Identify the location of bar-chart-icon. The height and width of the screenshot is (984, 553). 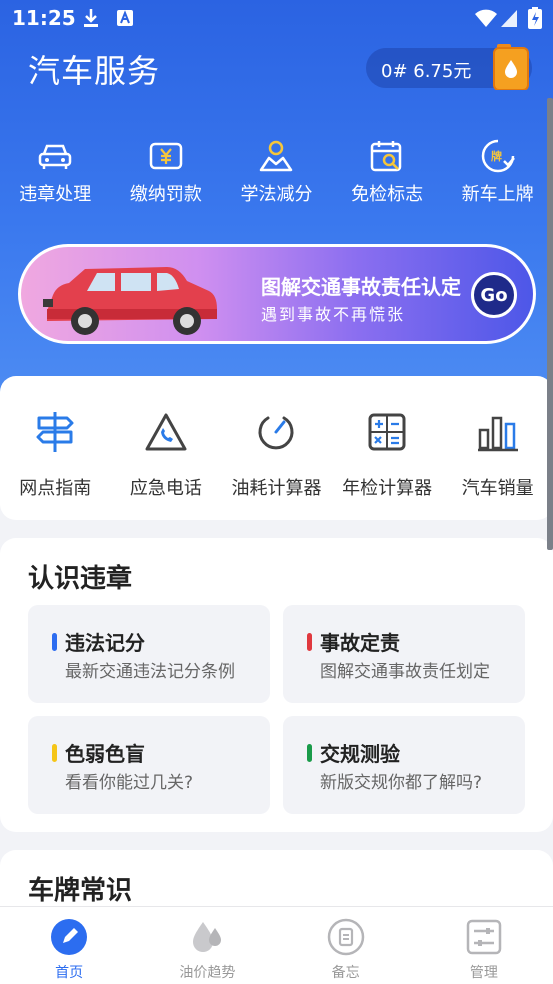
(498, 432).